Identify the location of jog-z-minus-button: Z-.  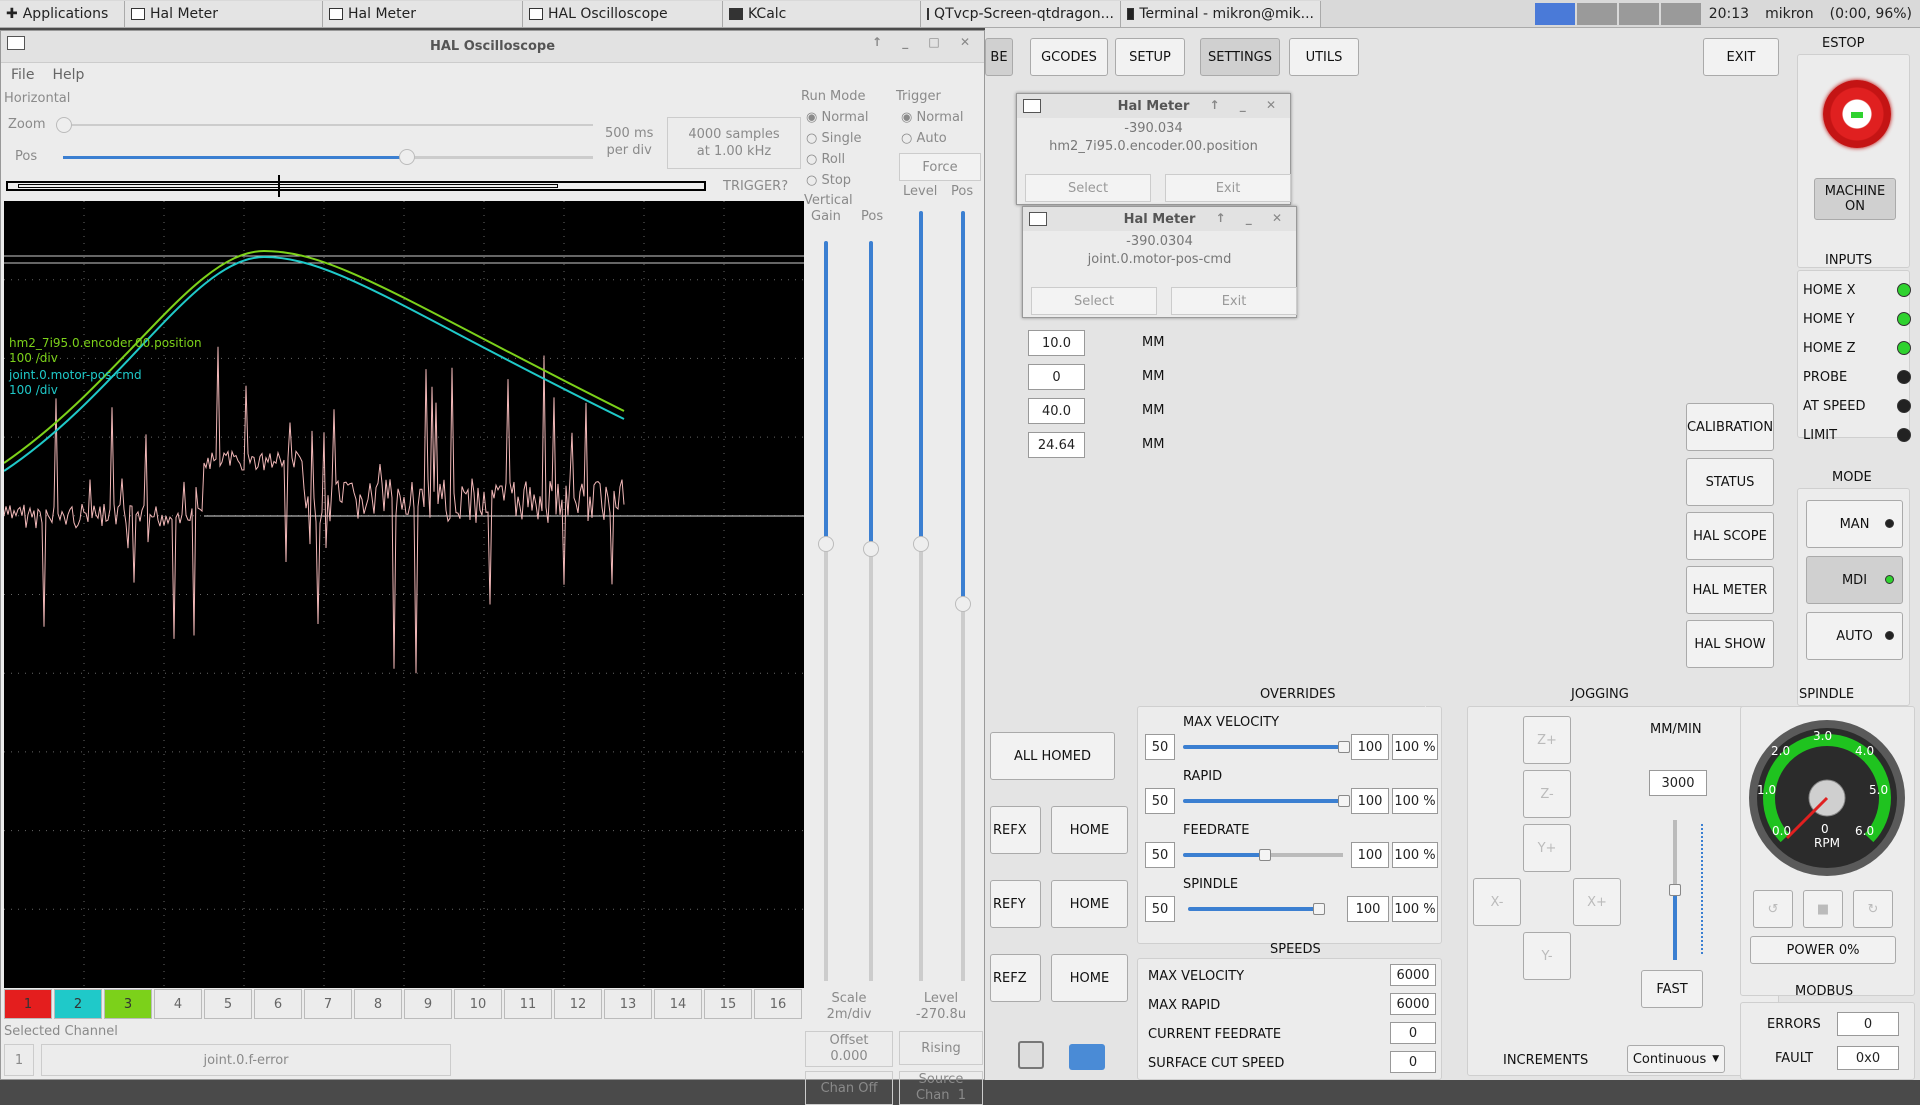
(1547, 794).